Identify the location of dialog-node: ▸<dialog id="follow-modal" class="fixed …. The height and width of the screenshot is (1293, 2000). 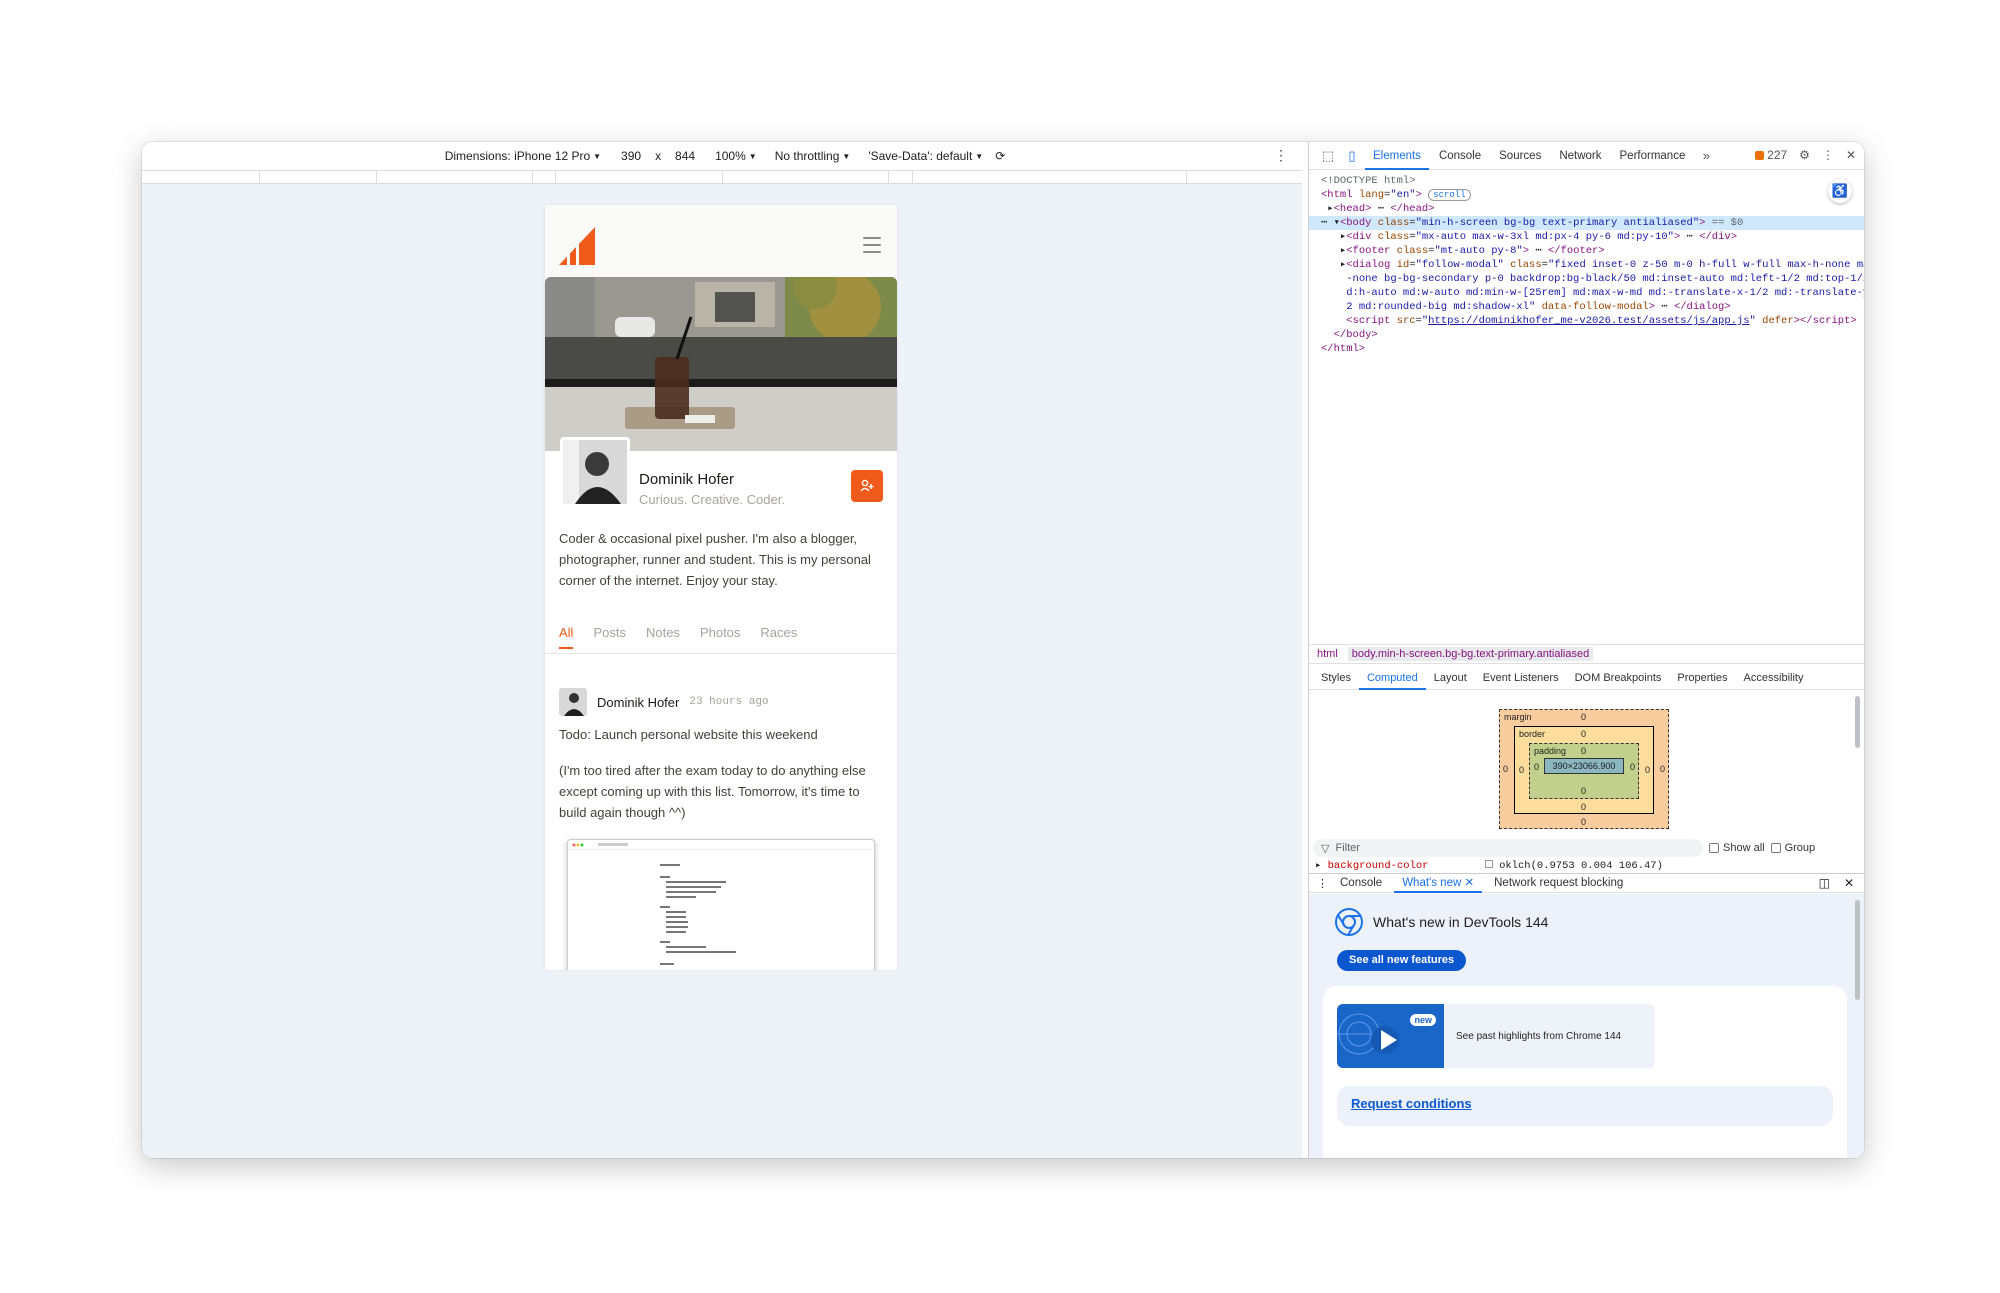
(1592, 265).